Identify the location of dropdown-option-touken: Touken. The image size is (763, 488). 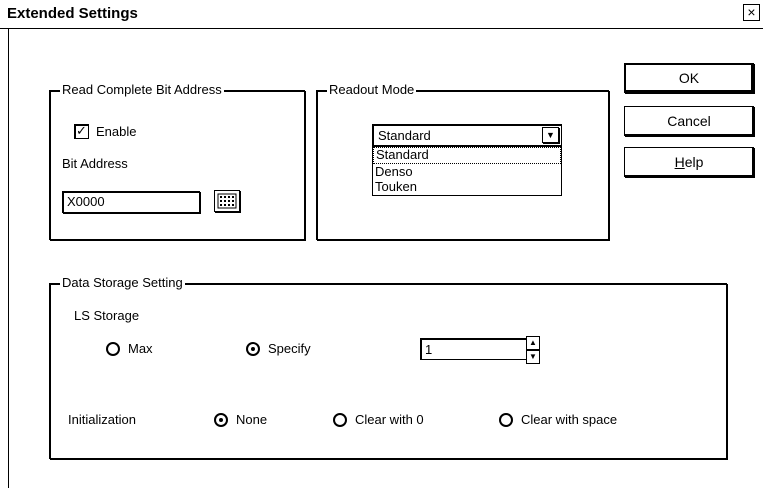
(467, 186).